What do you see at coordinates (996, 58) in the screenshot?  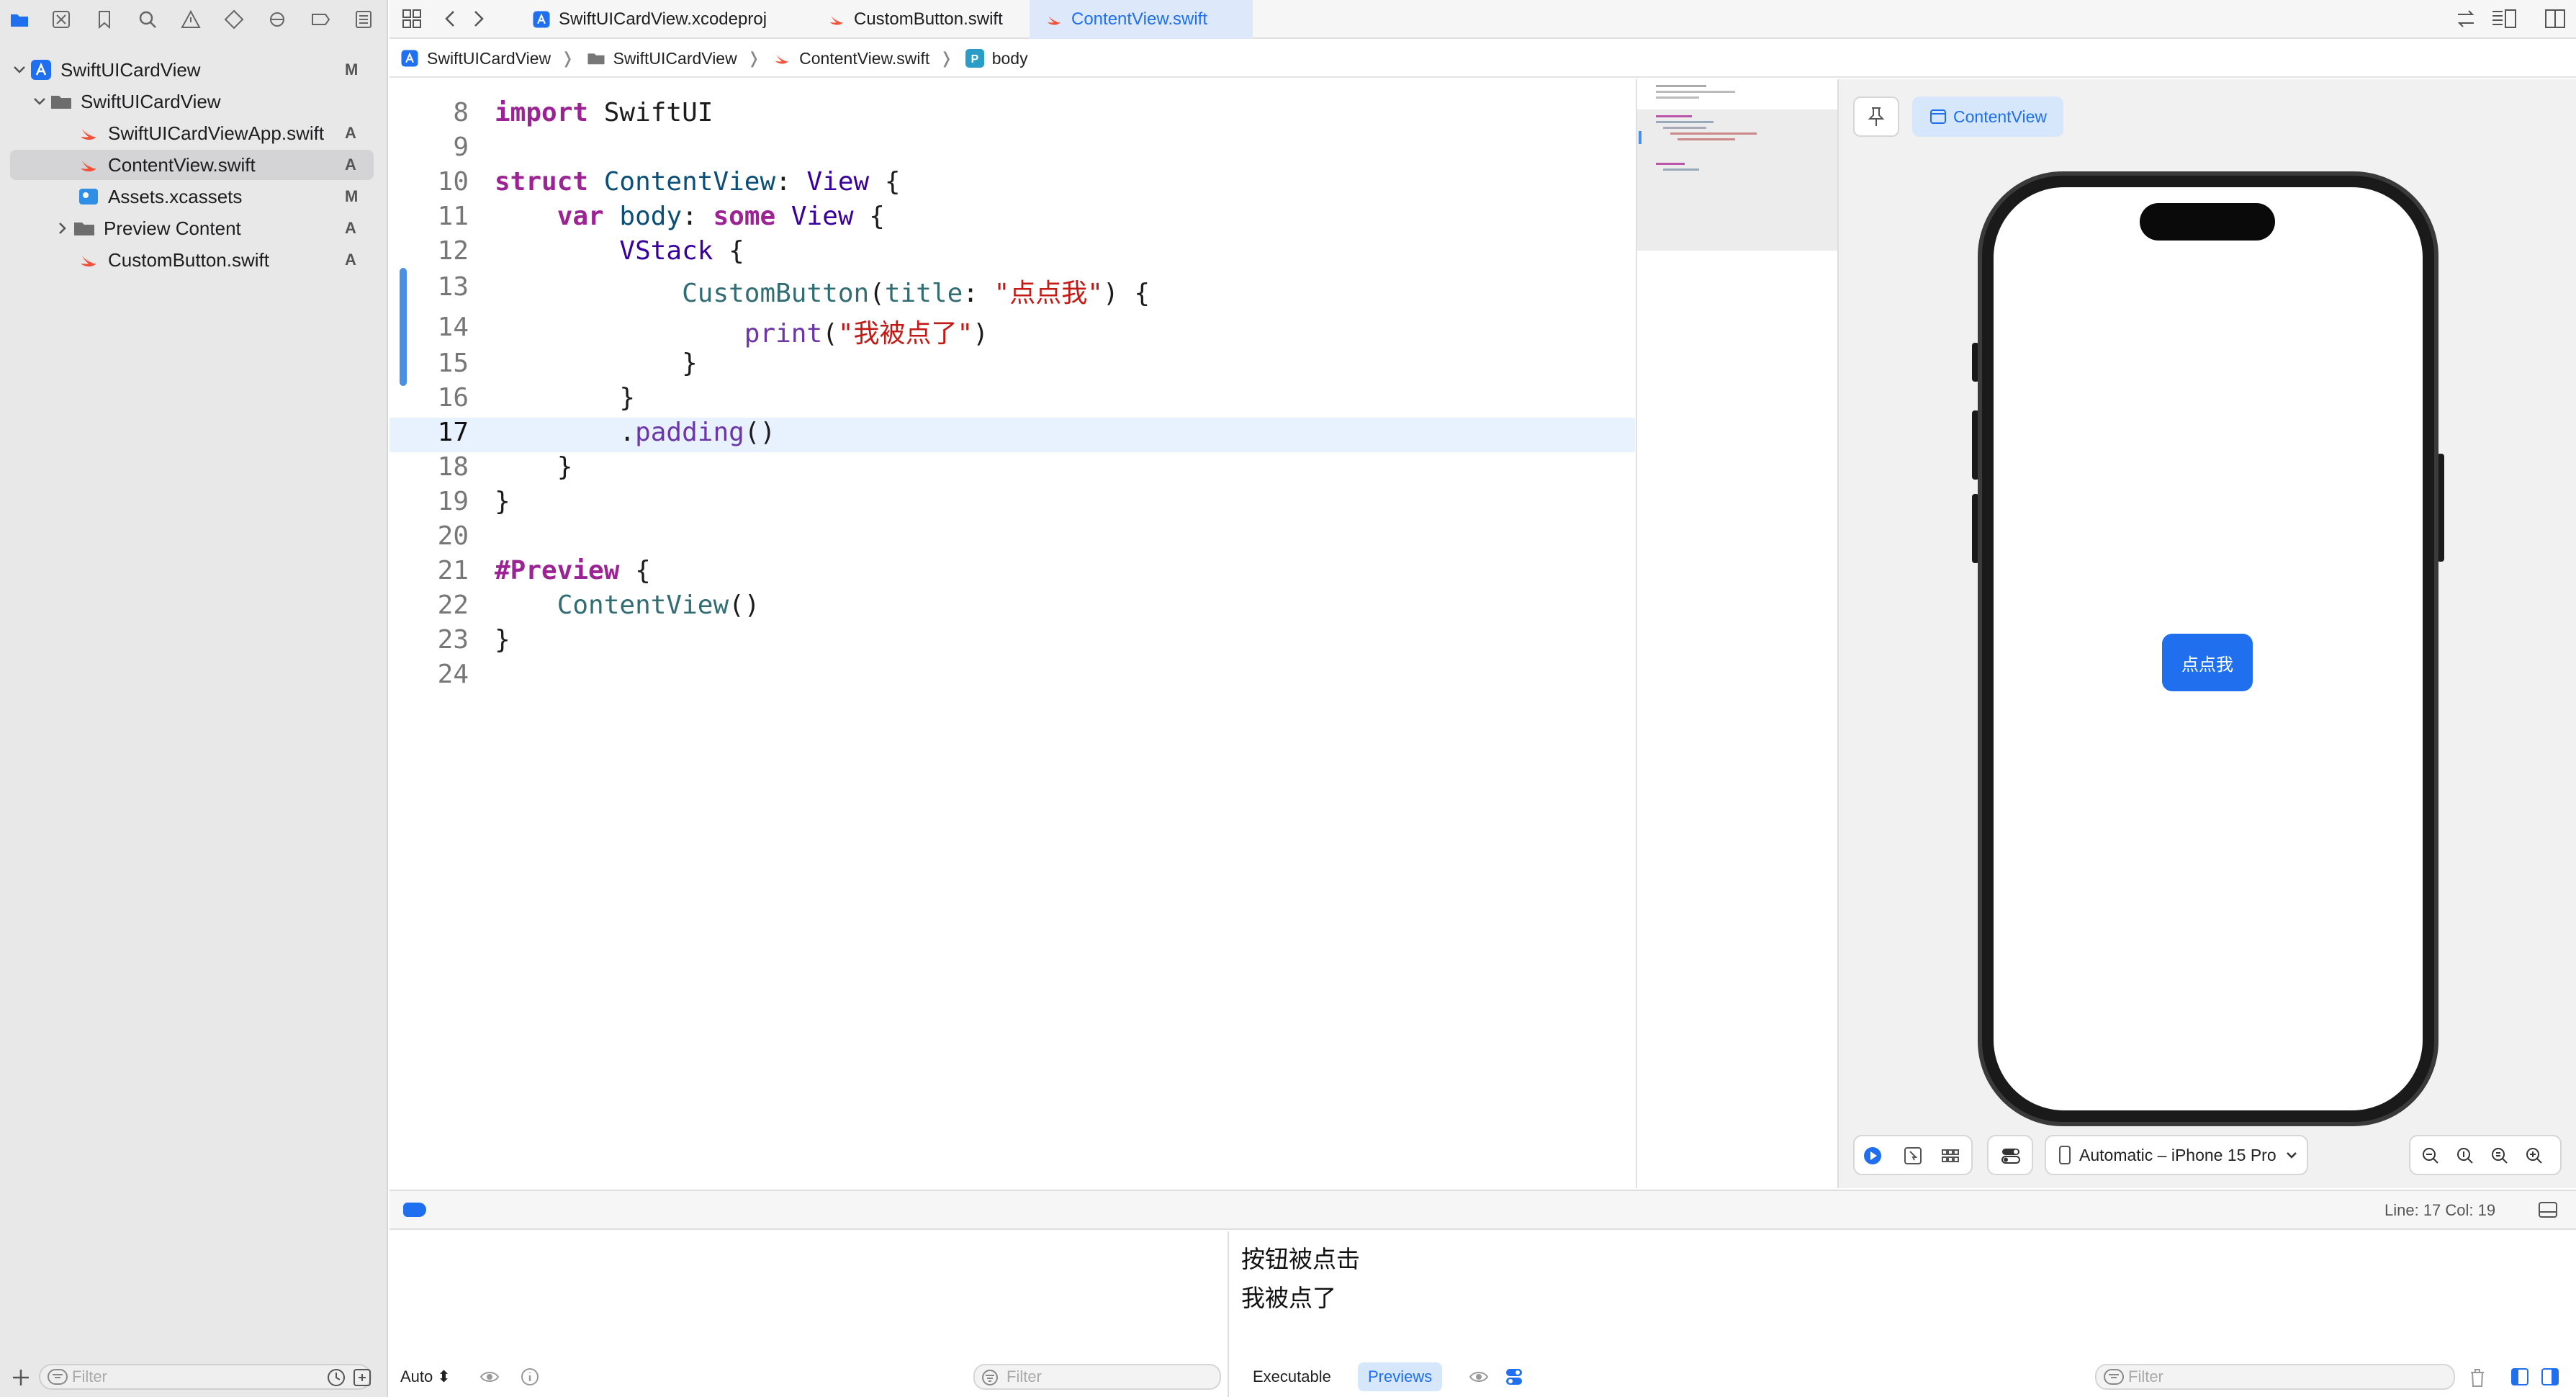 I see `breadcrumb-symbol: Pbody` at bounding box center [996, 58].